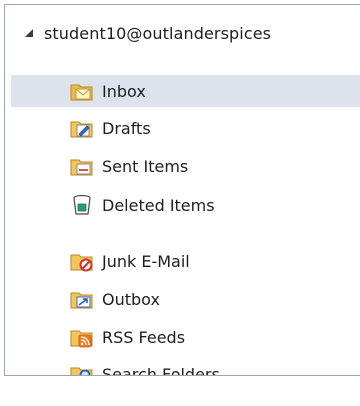 This screenshot has height=406, width=360. I want to click on inbox-folder-icon, so click(81, 92).